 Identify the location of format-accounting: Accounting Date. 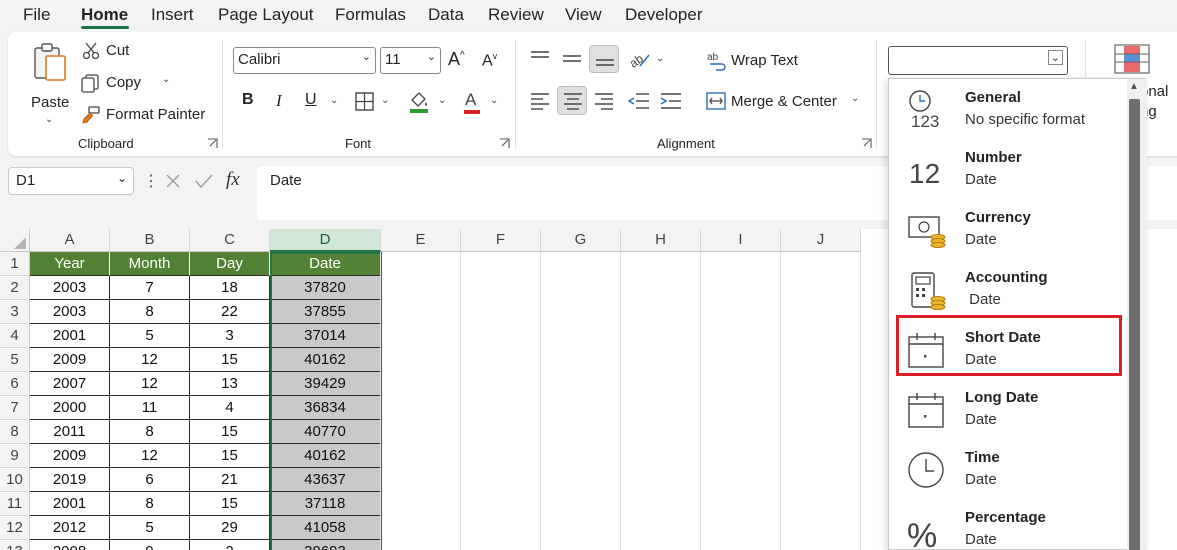
(1009, 289).